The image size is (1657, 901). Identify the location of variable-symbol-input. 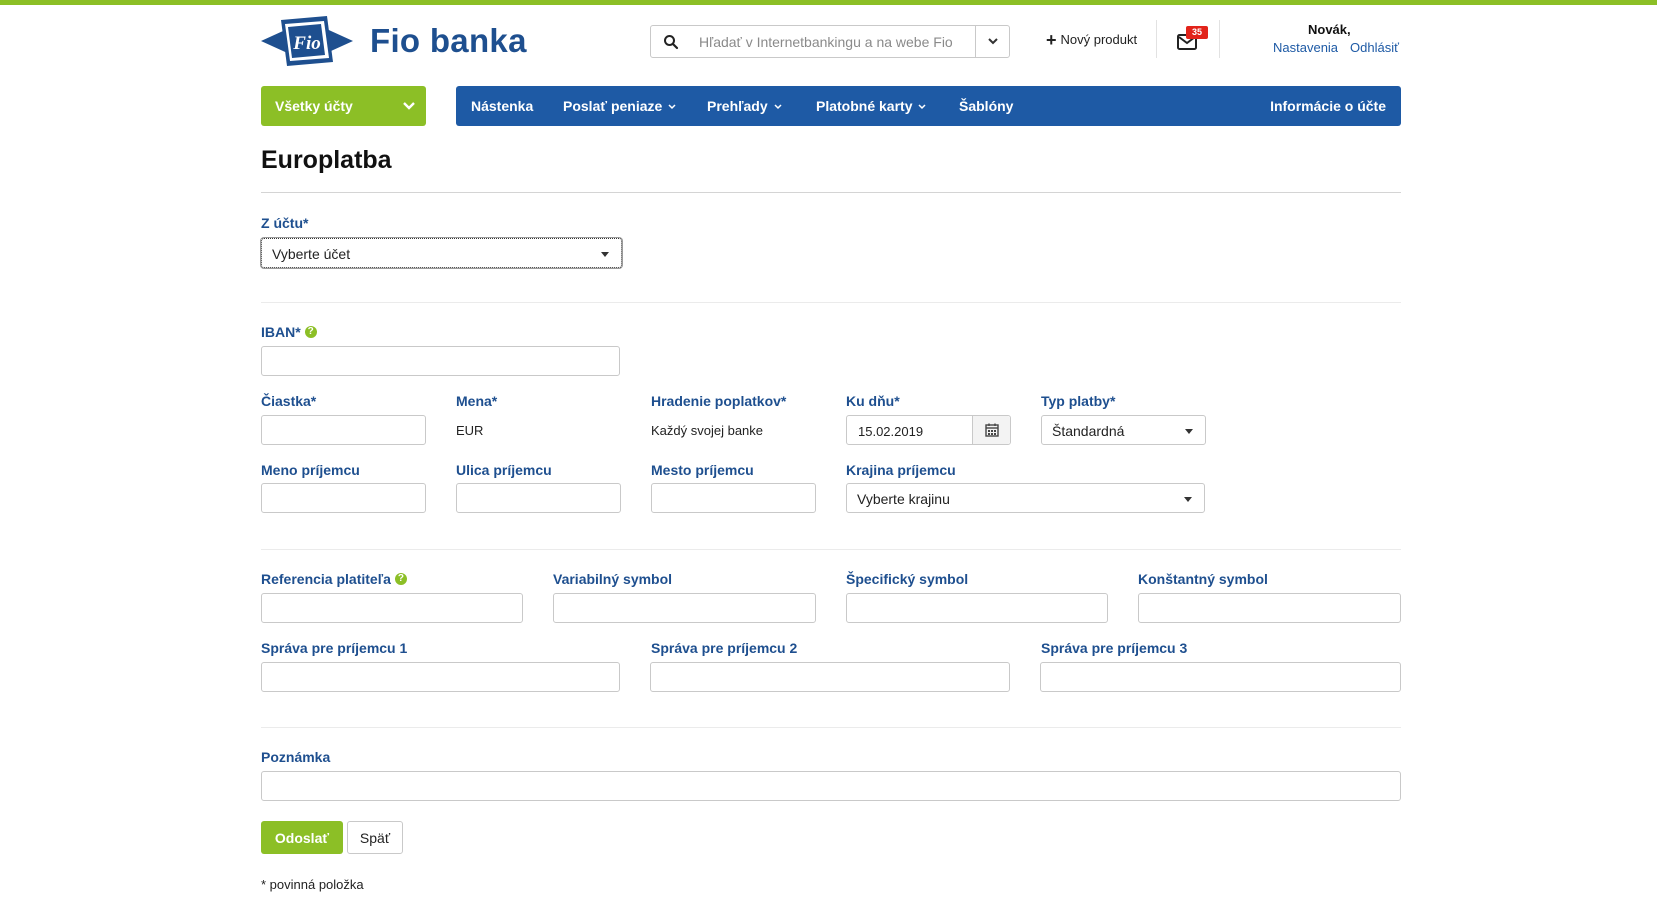
(684, 608).